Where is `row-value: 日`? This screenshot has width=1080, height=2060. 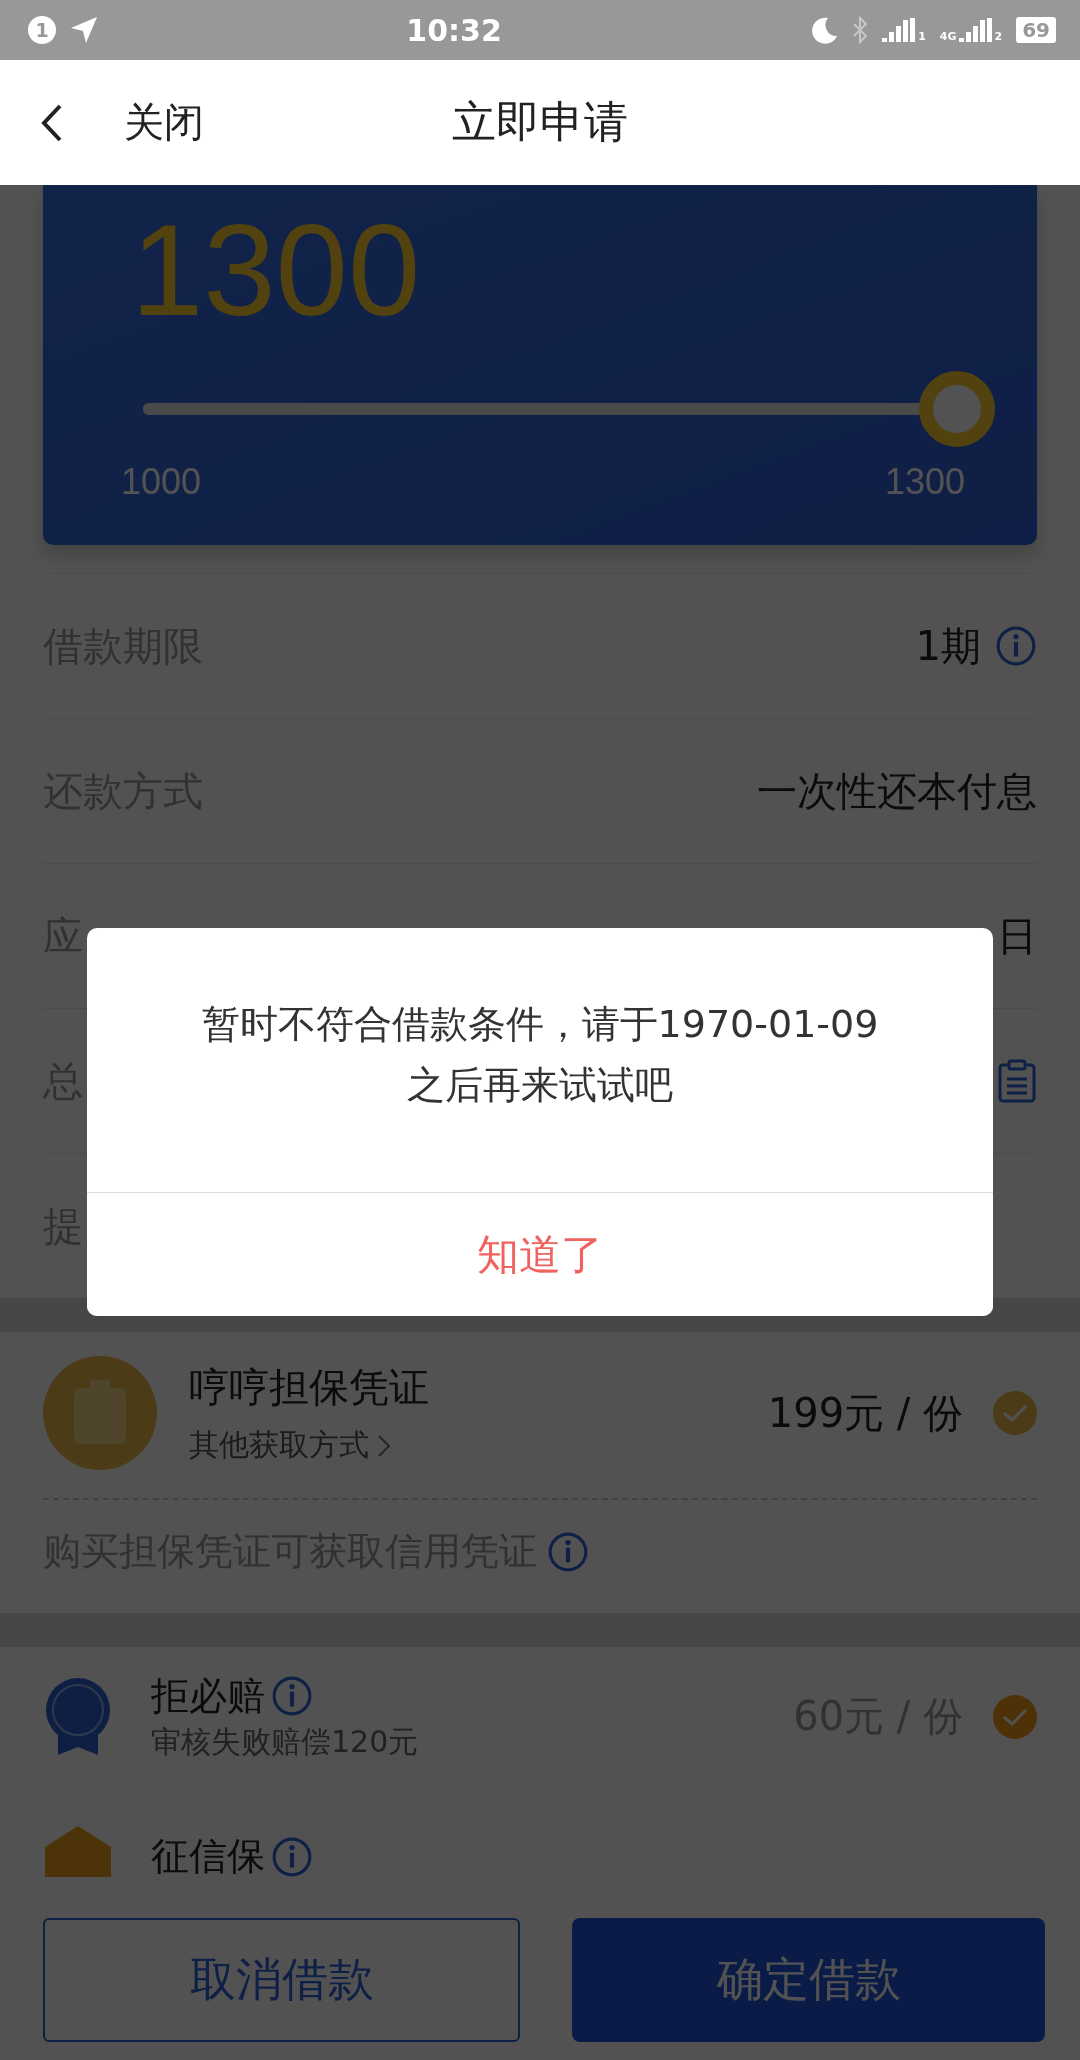 row-value: 日 is located at coordinates (1017, 936).